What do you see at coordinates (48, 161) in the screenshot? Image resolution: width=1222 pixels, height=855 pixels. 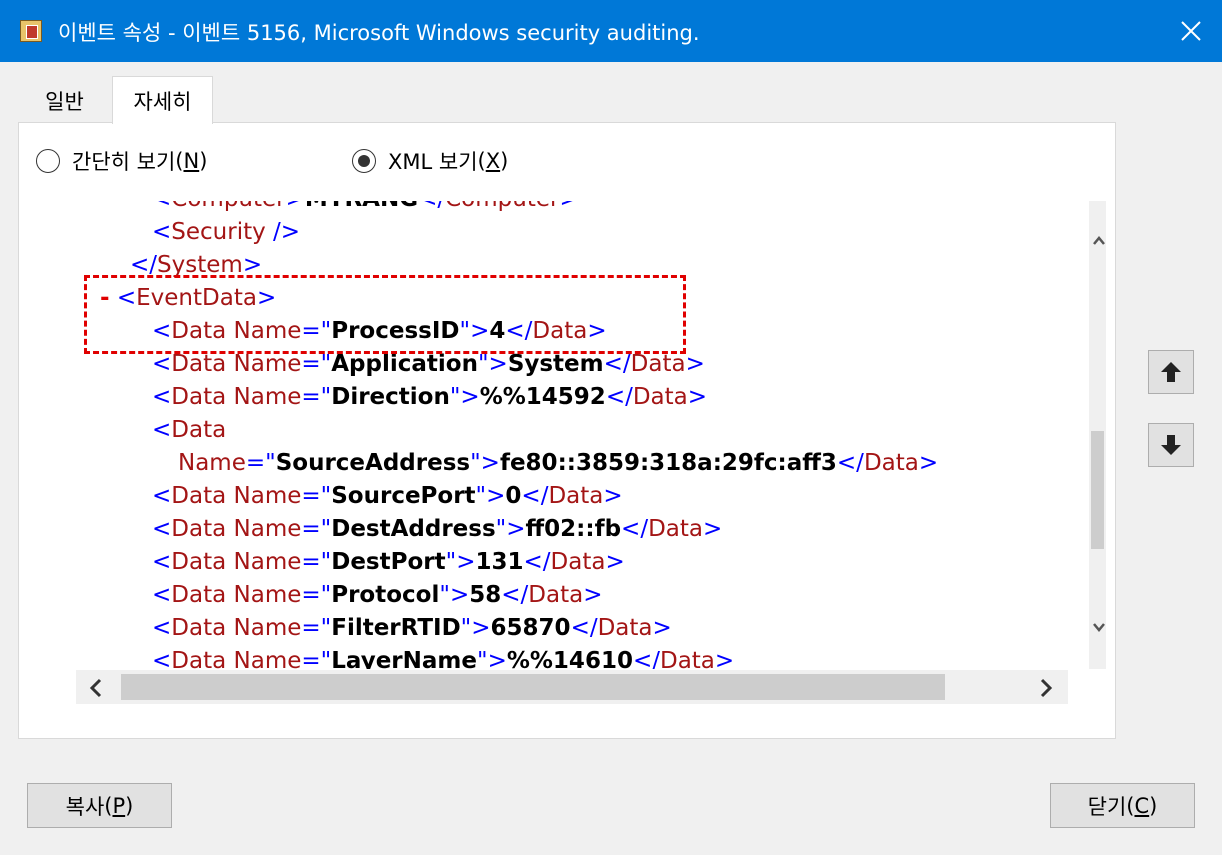 I see `radio-unchecked-icon` at bounding box center [48, 161].